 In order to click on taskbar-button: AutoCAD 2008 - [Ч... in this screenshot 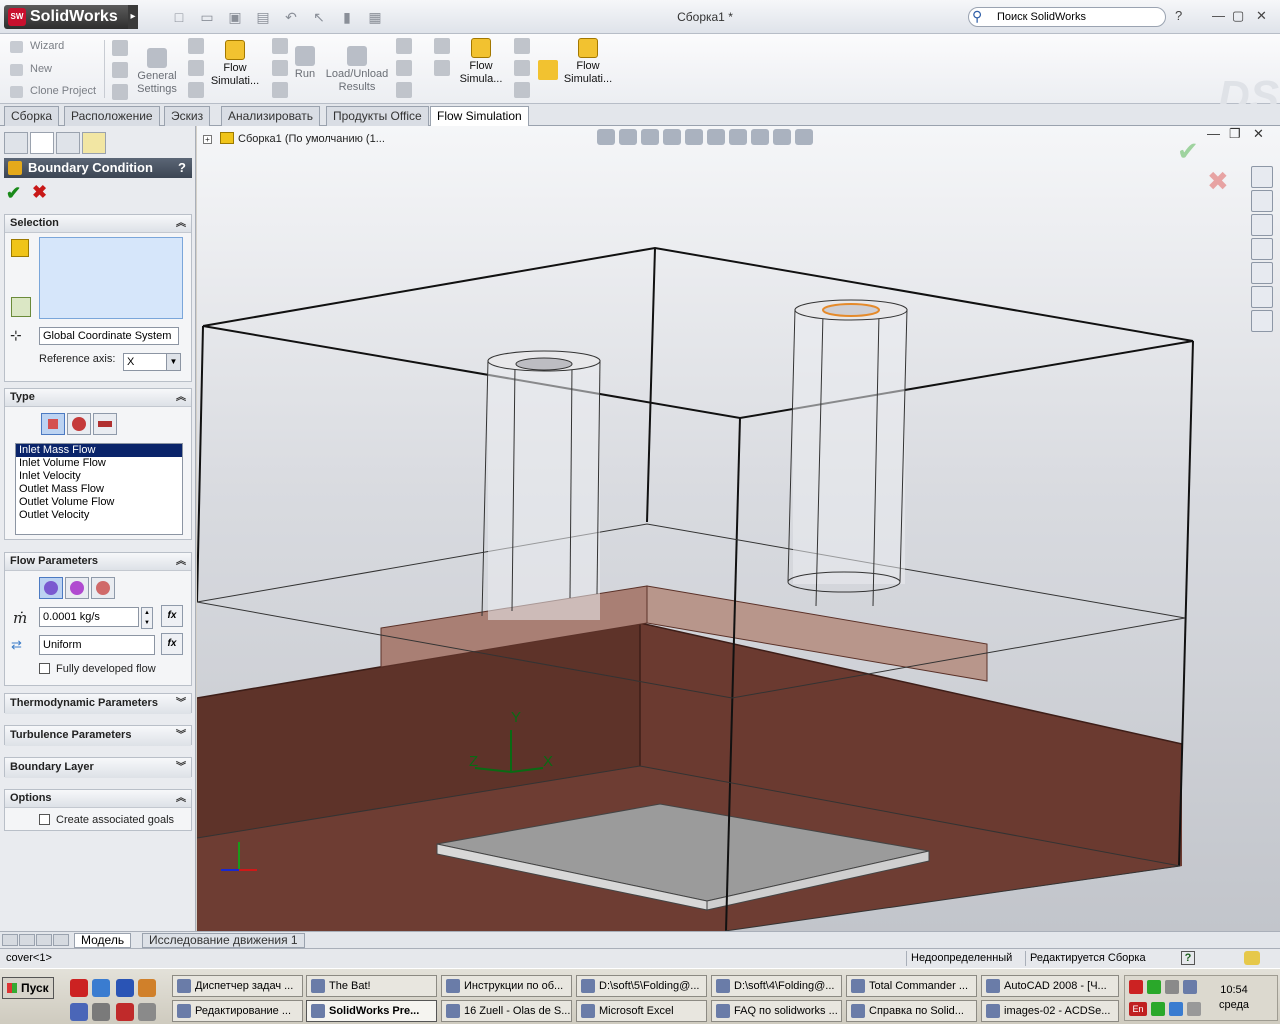, I will do `click(1050, 986)`.